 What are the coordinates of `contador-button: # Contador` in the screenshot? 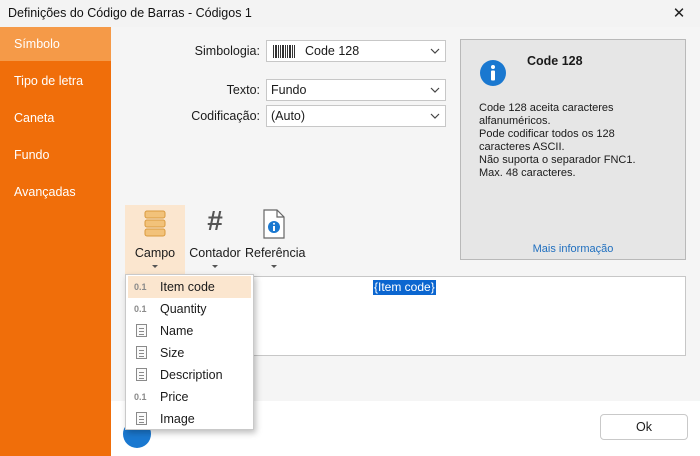 It's located at (215, 240).